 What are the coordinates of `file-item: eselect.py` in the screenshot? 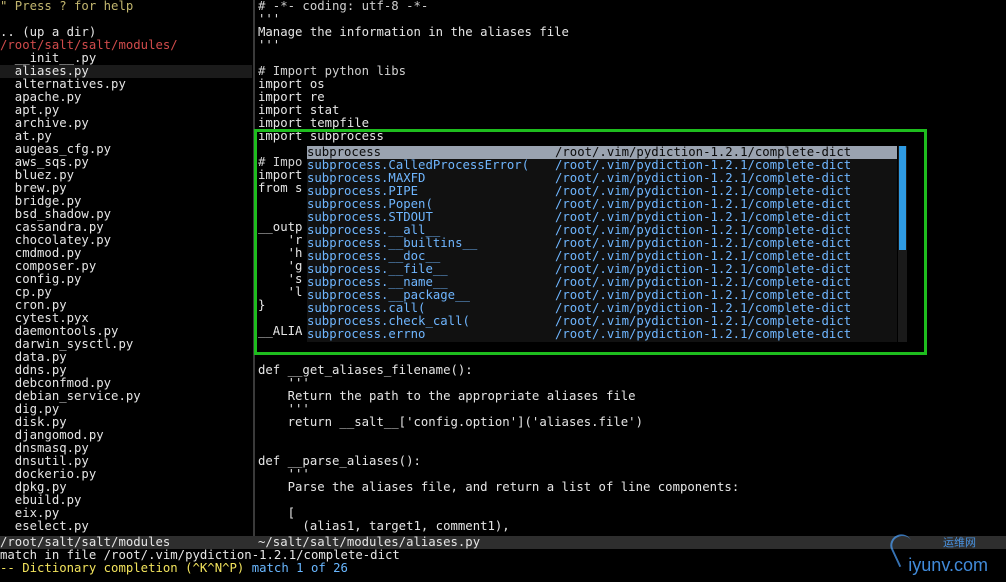 It's located at (126, 526).